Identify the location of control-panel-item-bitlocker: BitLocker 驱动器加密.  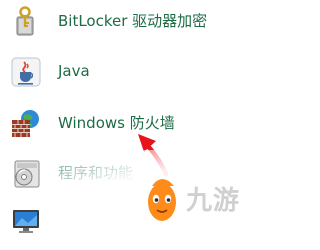
(127, 22).